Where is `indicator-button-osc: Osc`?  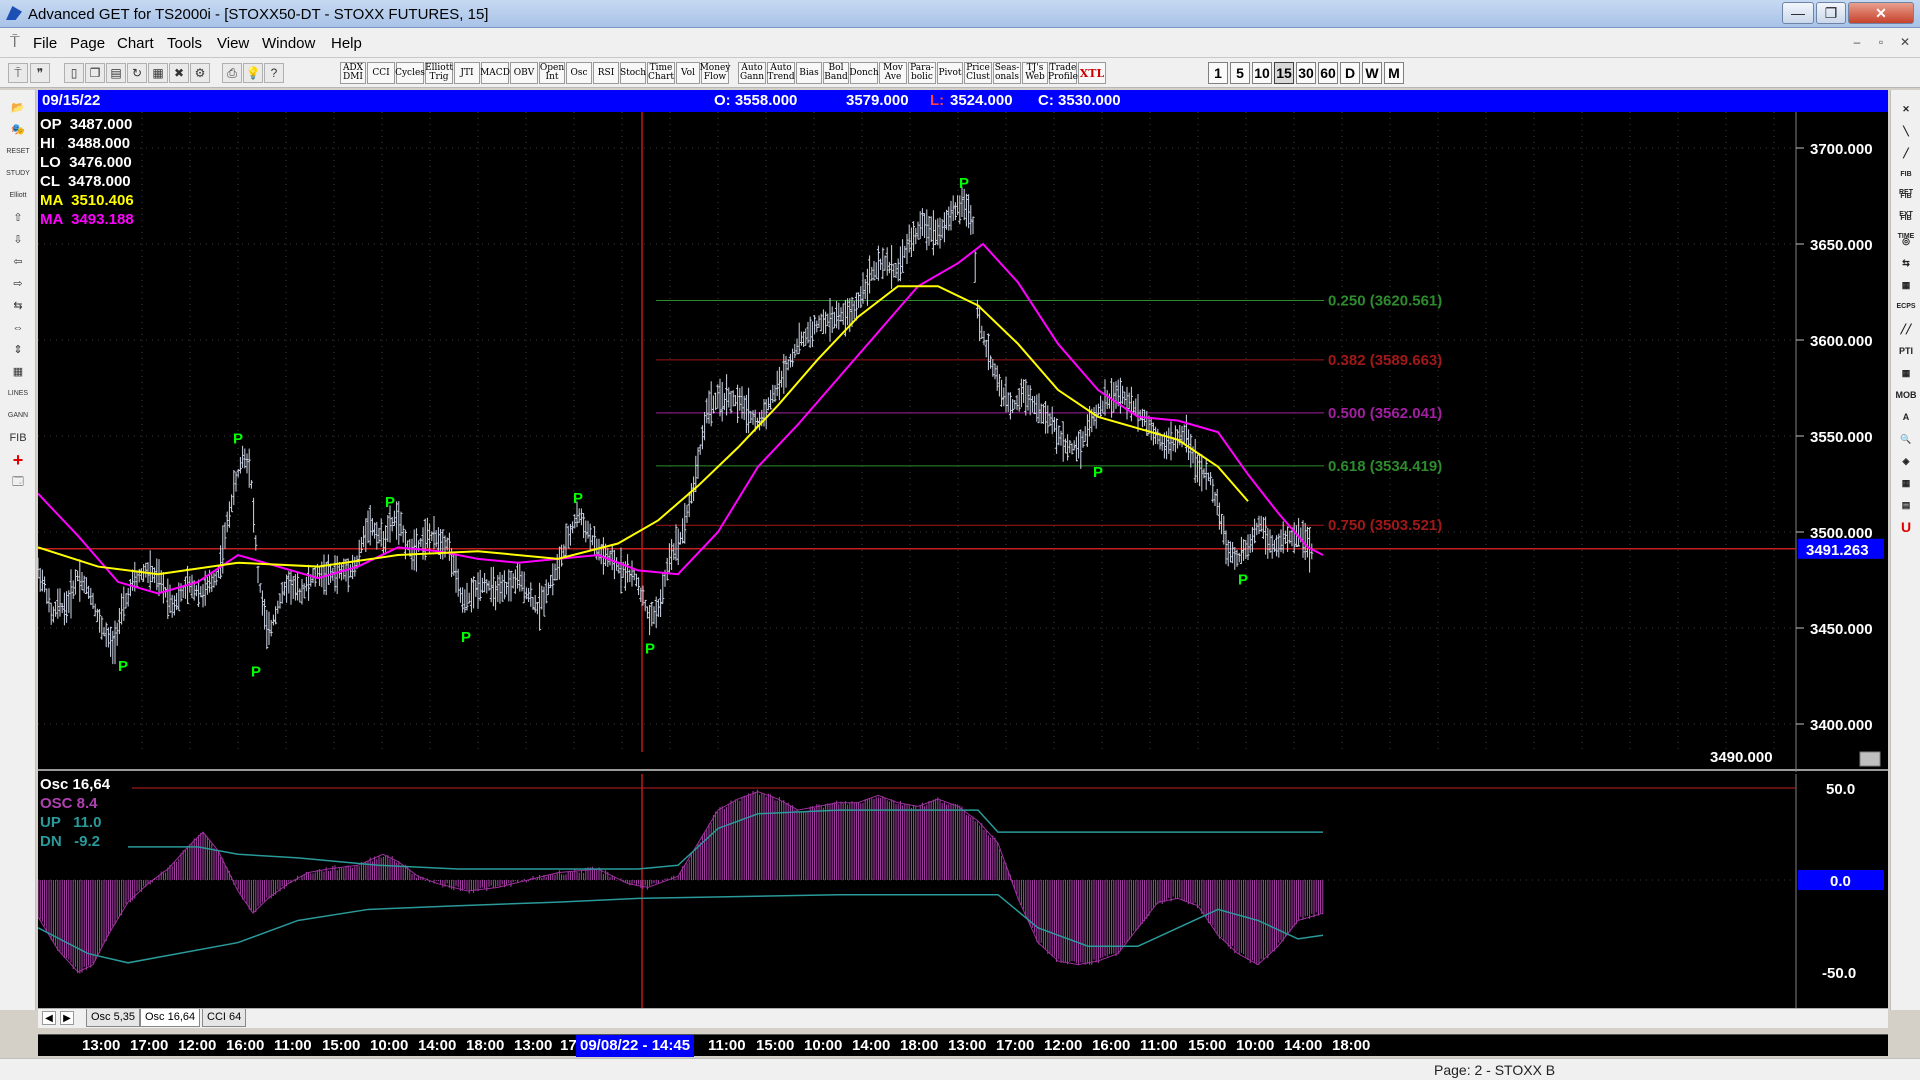 indicator-button-osc: Osc is located at coordinates (579, 73).